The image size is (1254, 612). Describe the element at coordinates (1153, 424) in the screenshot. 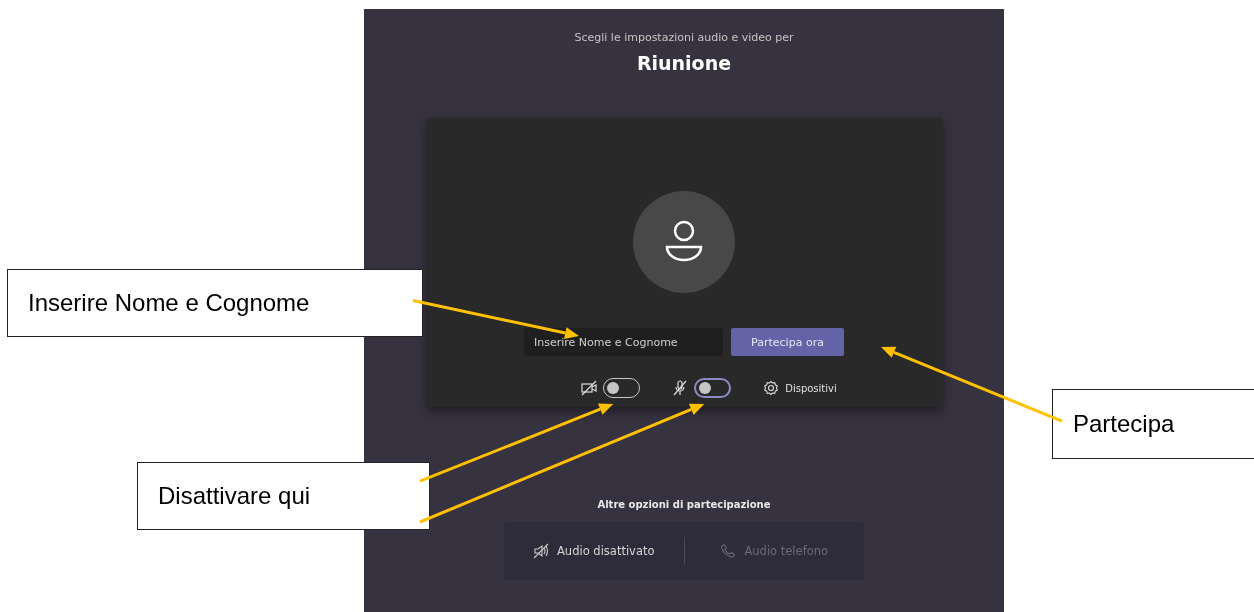

I see `annotation-callout: Partecipa` at that location.